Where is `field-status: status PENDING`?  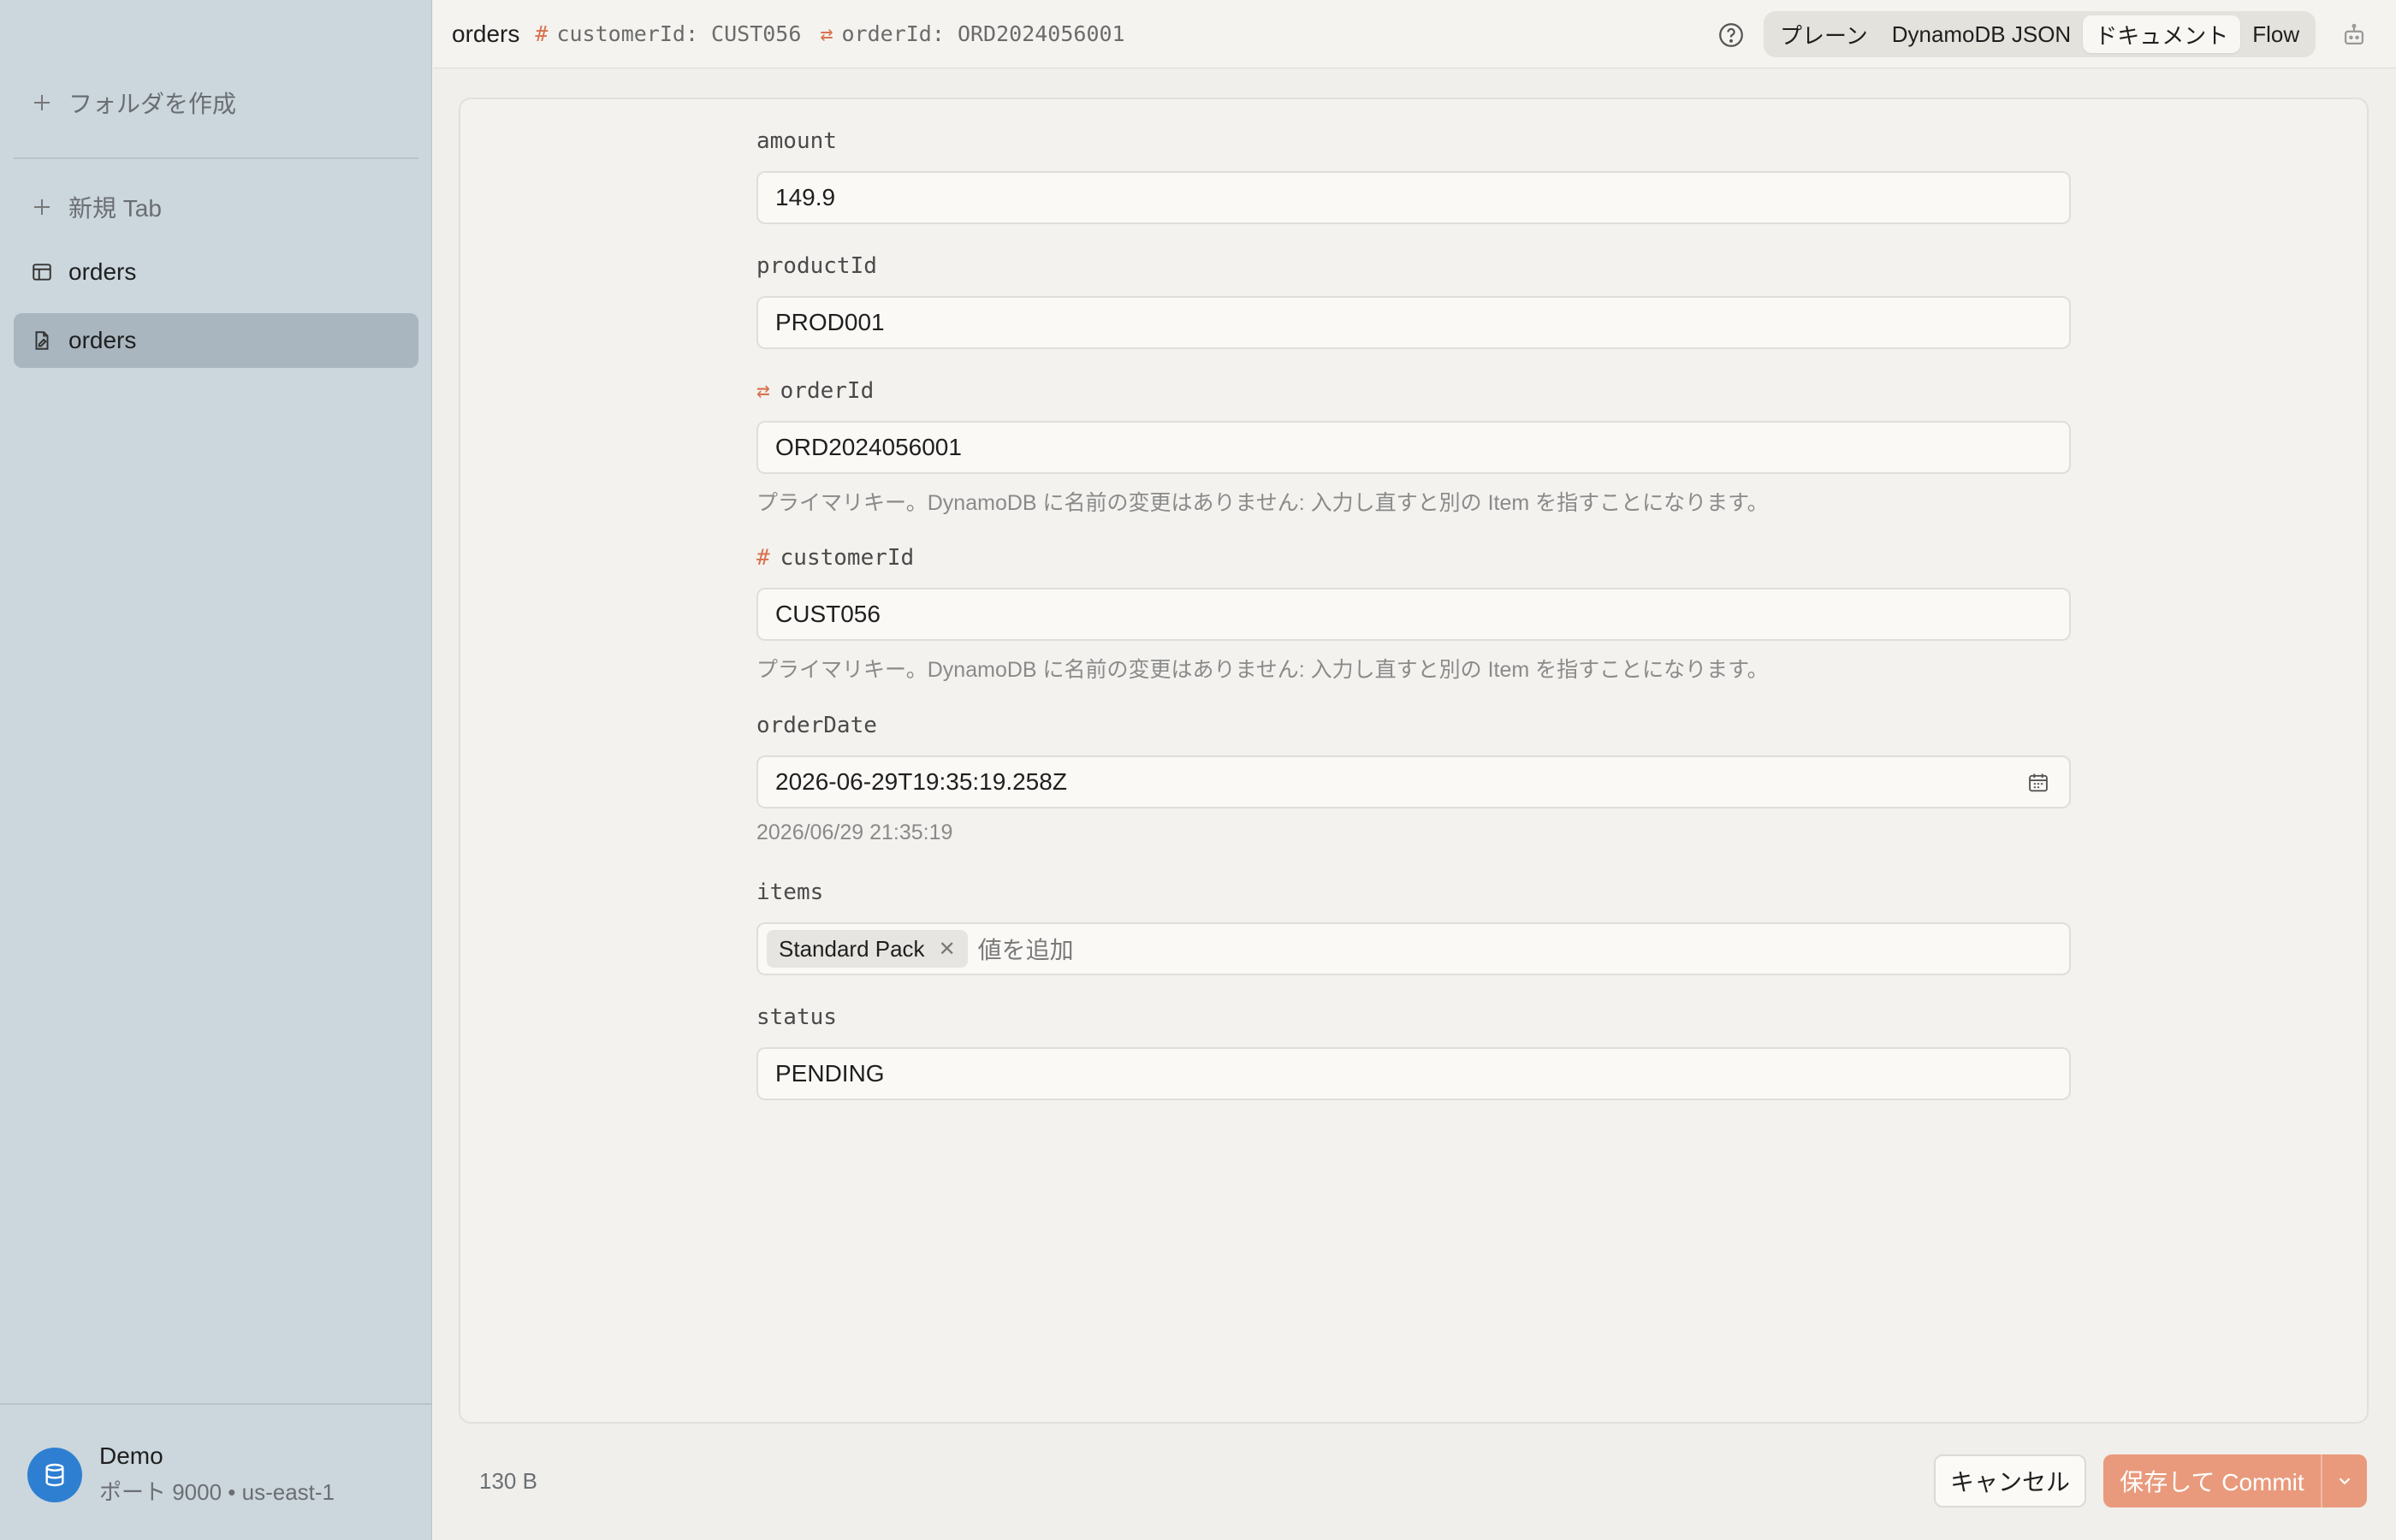 field-status: status PENDING is located at coordinates (1413, 1051).